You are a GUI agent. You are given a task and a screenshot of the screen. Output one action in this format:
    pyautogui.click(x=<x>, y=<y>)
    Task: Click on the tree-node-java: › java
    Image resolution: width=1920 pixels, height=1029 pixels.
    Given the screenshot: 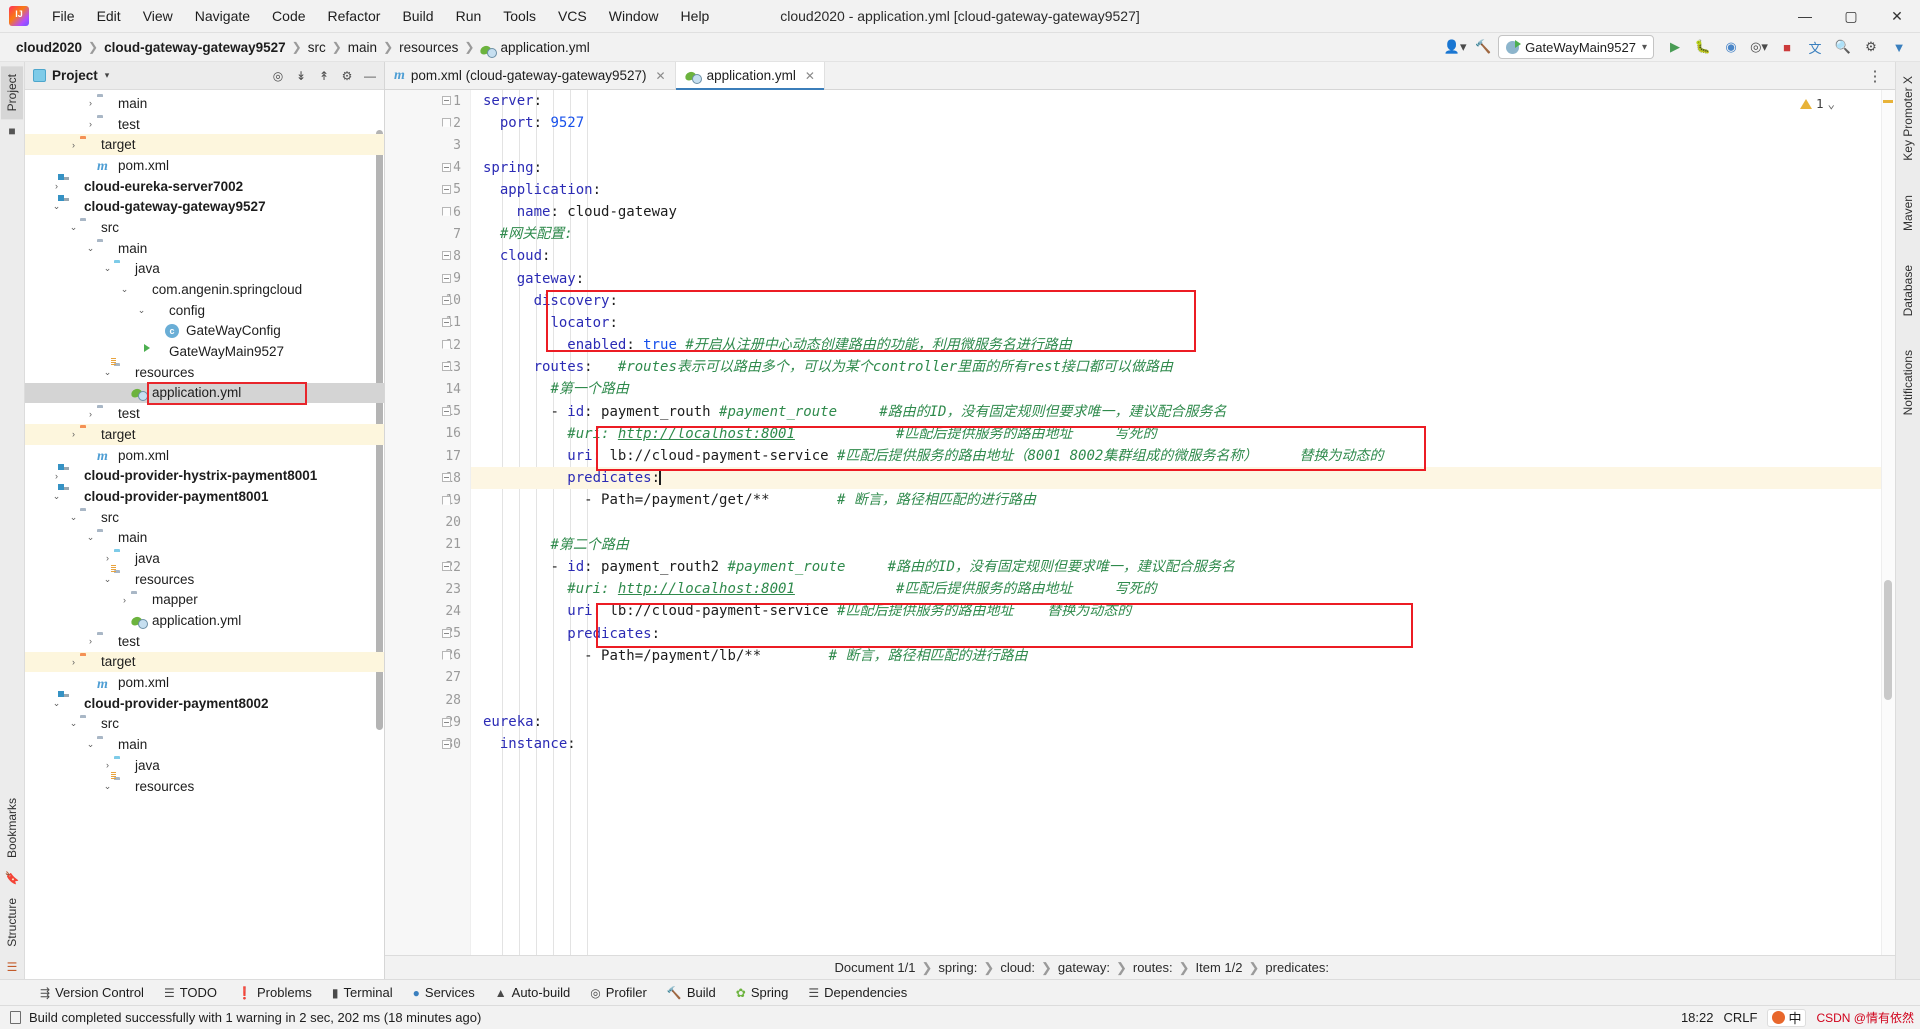 What is the action you would take?
    pyautogui.click(x=204, y=765)
    